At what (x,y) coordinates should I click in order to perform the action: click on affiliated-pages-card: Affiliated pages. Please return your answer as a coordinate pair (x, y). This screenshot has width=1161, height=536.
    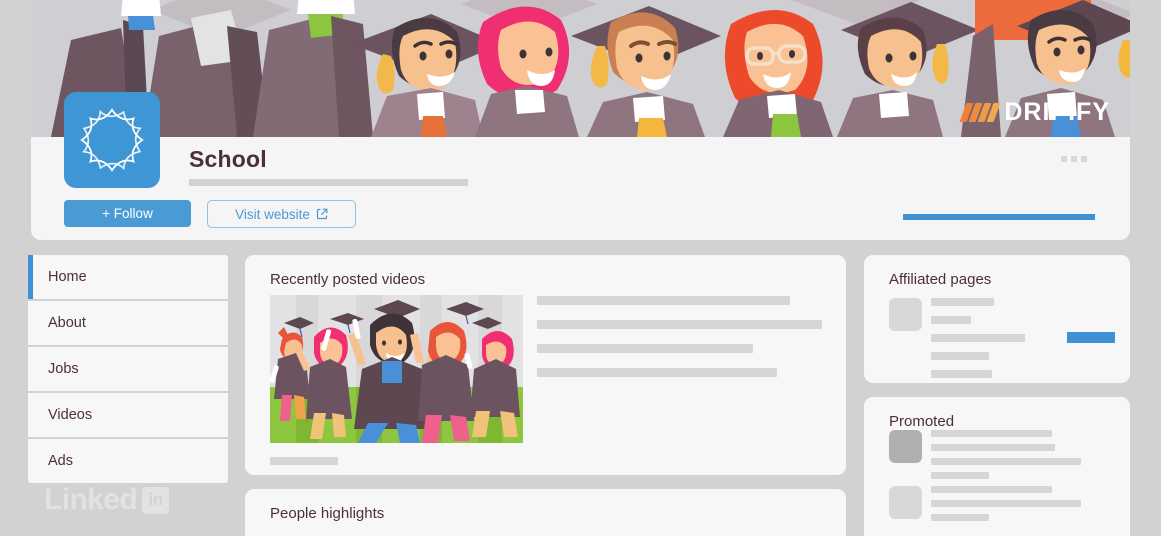
    Looking at the image, I should click on (997, 319).